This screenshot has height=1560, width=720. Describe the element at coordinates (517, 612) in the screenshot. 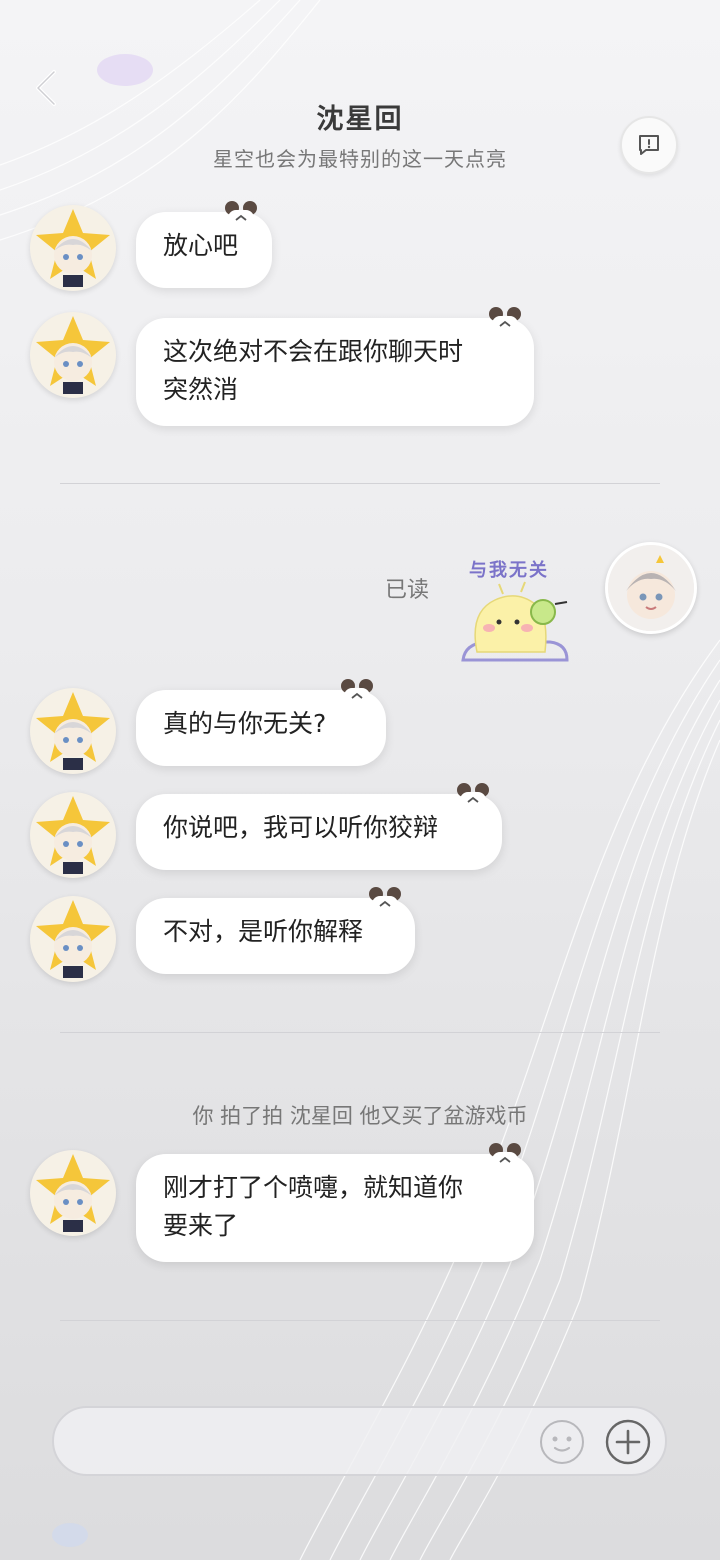

I see `sticker-message: 与我无关` at that location.